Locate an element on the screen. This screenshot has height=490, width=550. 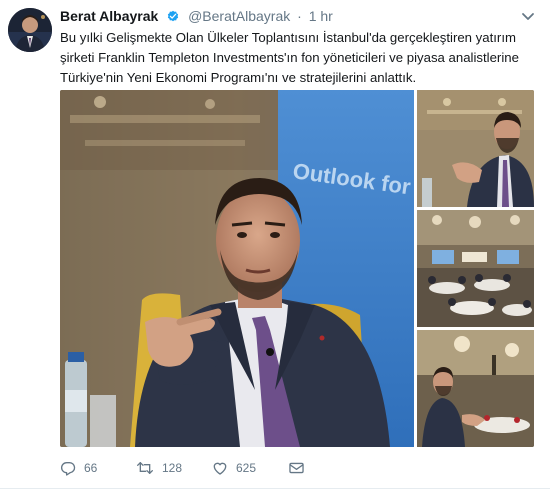
timestamp: 1 hr is located at coordinates (321, 16).